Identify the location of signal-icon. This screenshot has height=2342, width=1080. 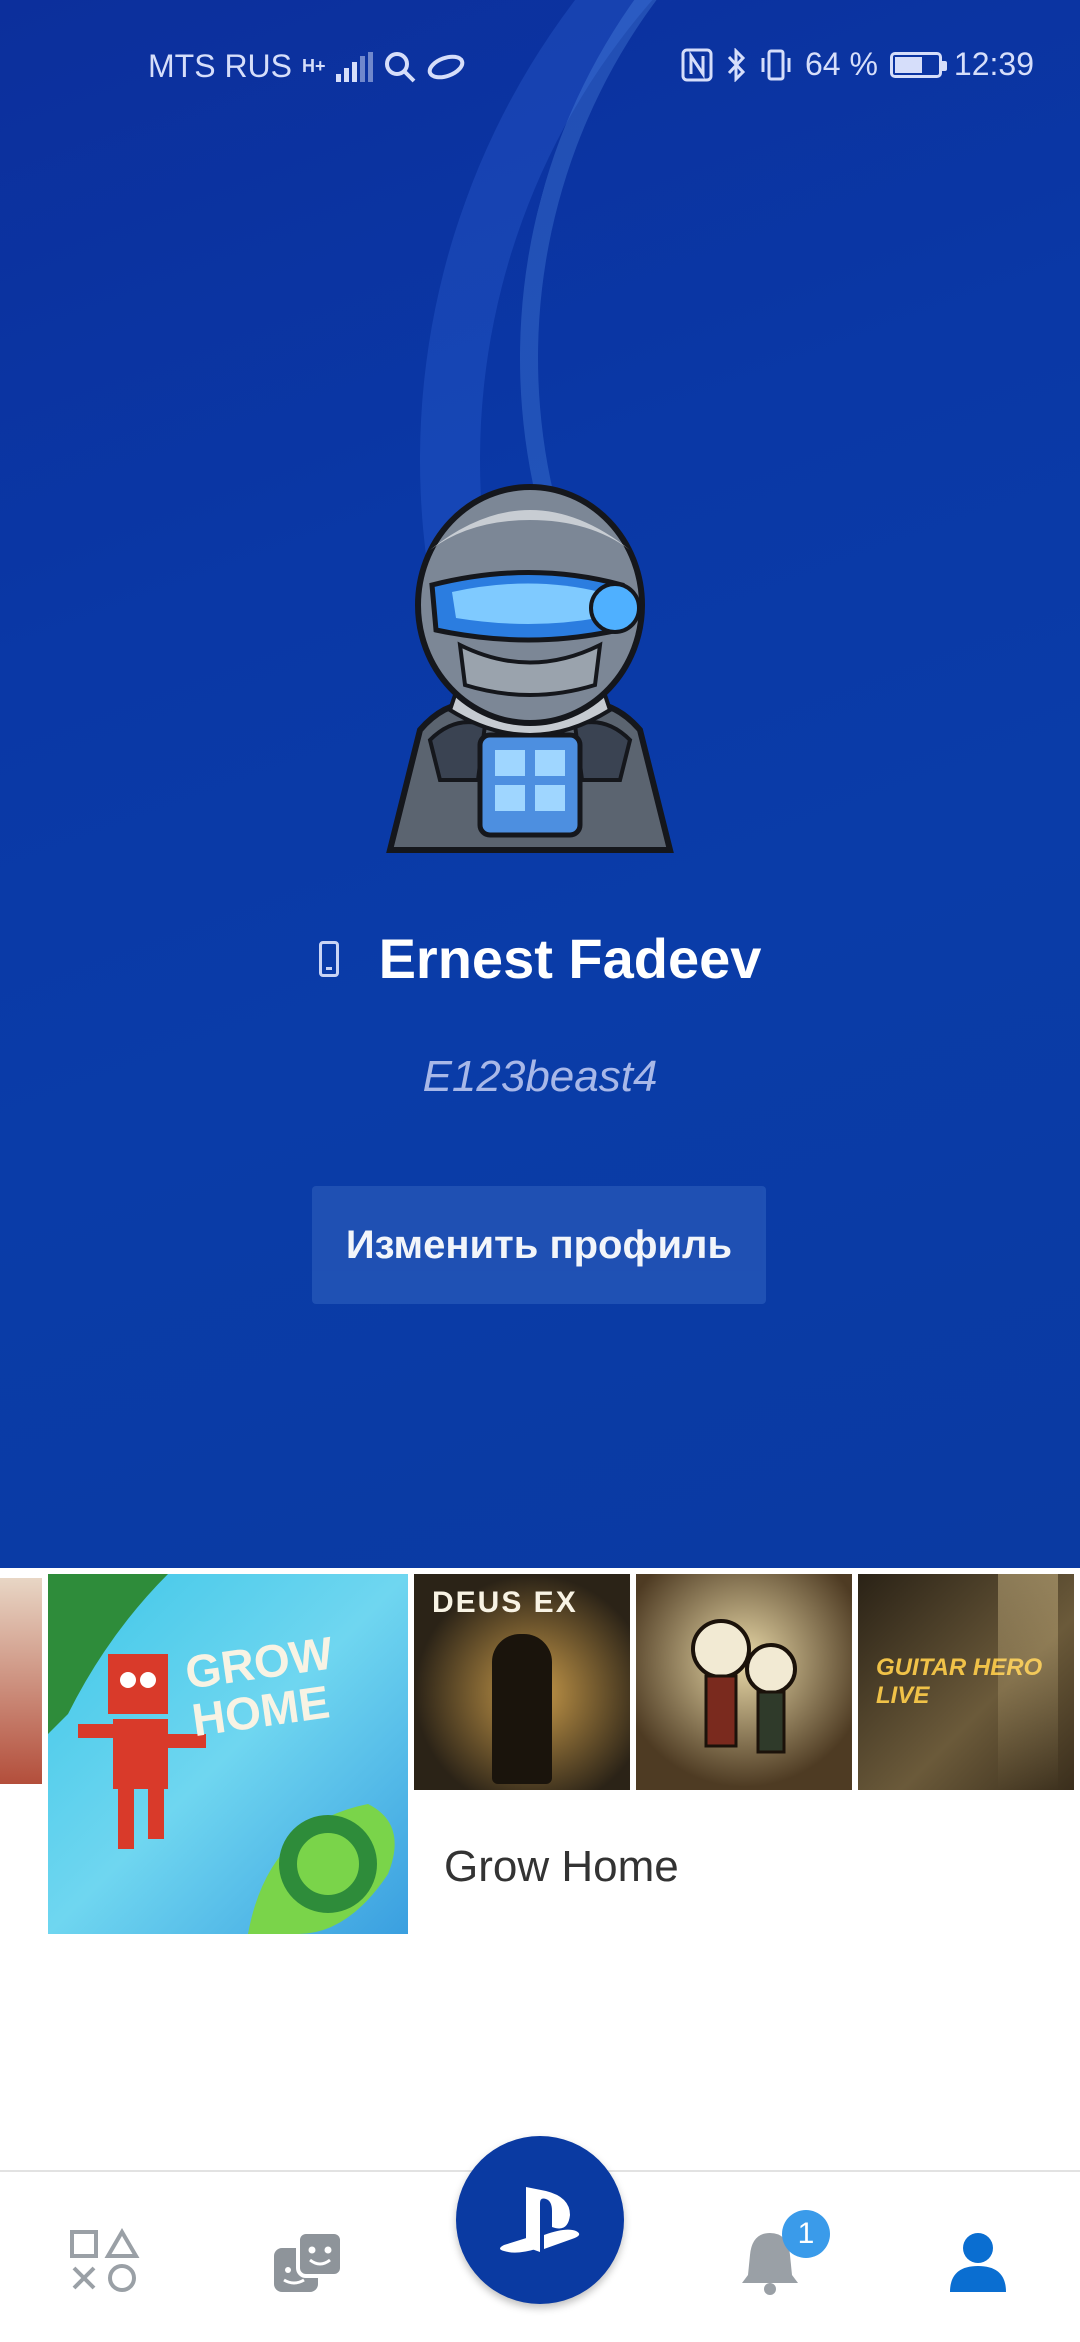
(354, 66).